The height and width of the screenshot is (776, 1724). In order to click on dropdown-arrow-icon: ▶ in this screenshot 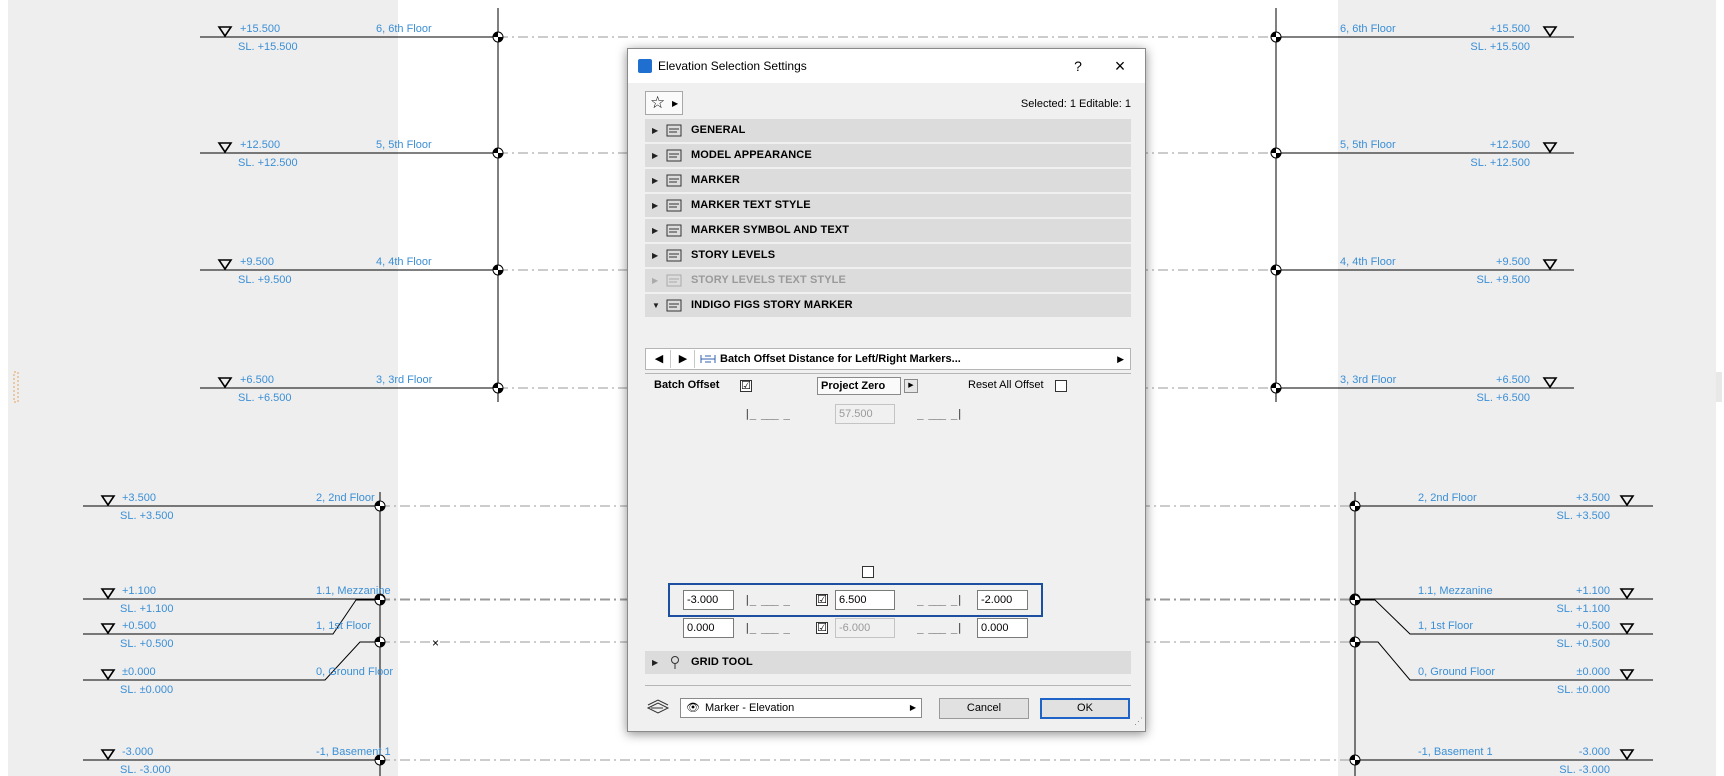, I will do `click(912, 707)`.